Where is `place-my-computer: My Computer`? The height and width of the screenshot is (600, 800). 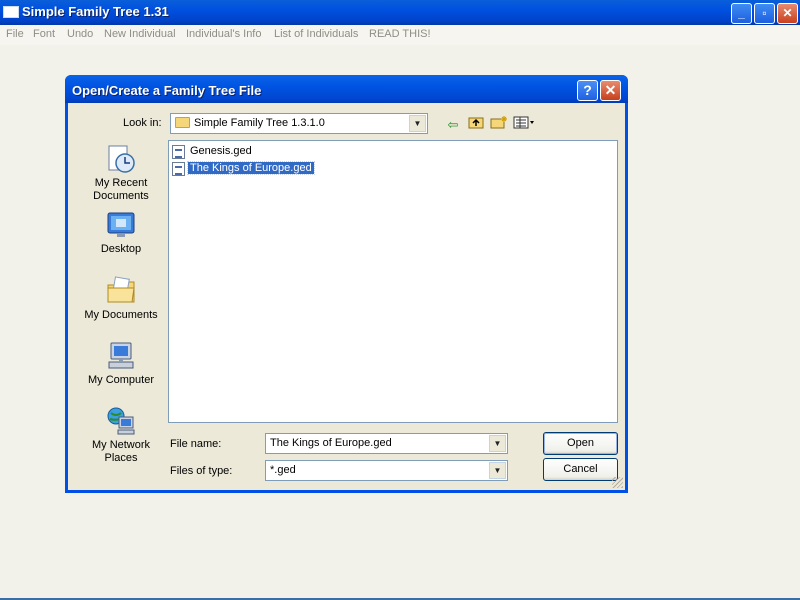 place-my-computer: My Computer is located at coordinates (121, 363).